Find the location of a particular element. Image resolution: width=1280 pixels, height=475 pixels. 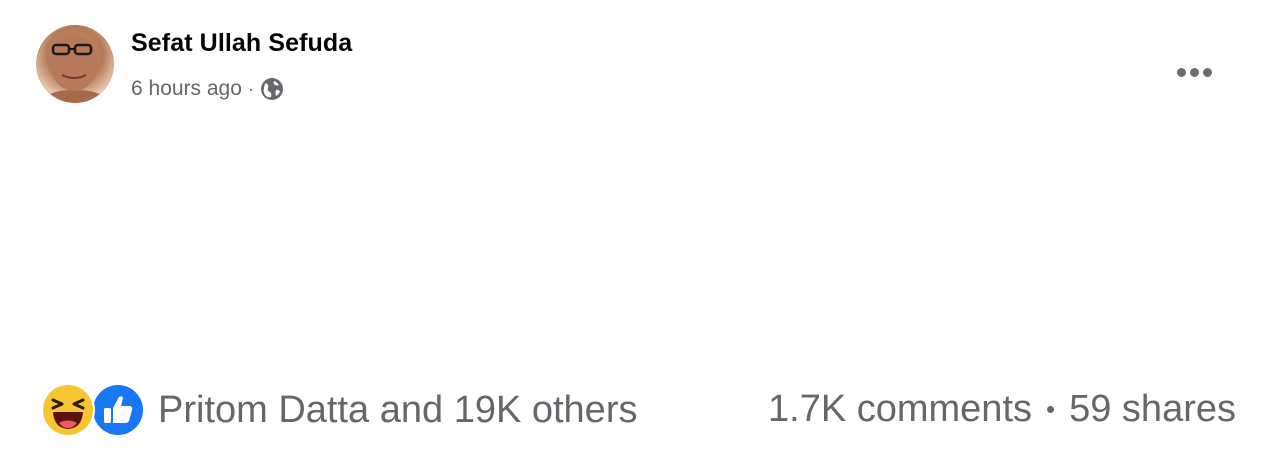

shares-count: 59 shares is located at coordinates (1152, 409).